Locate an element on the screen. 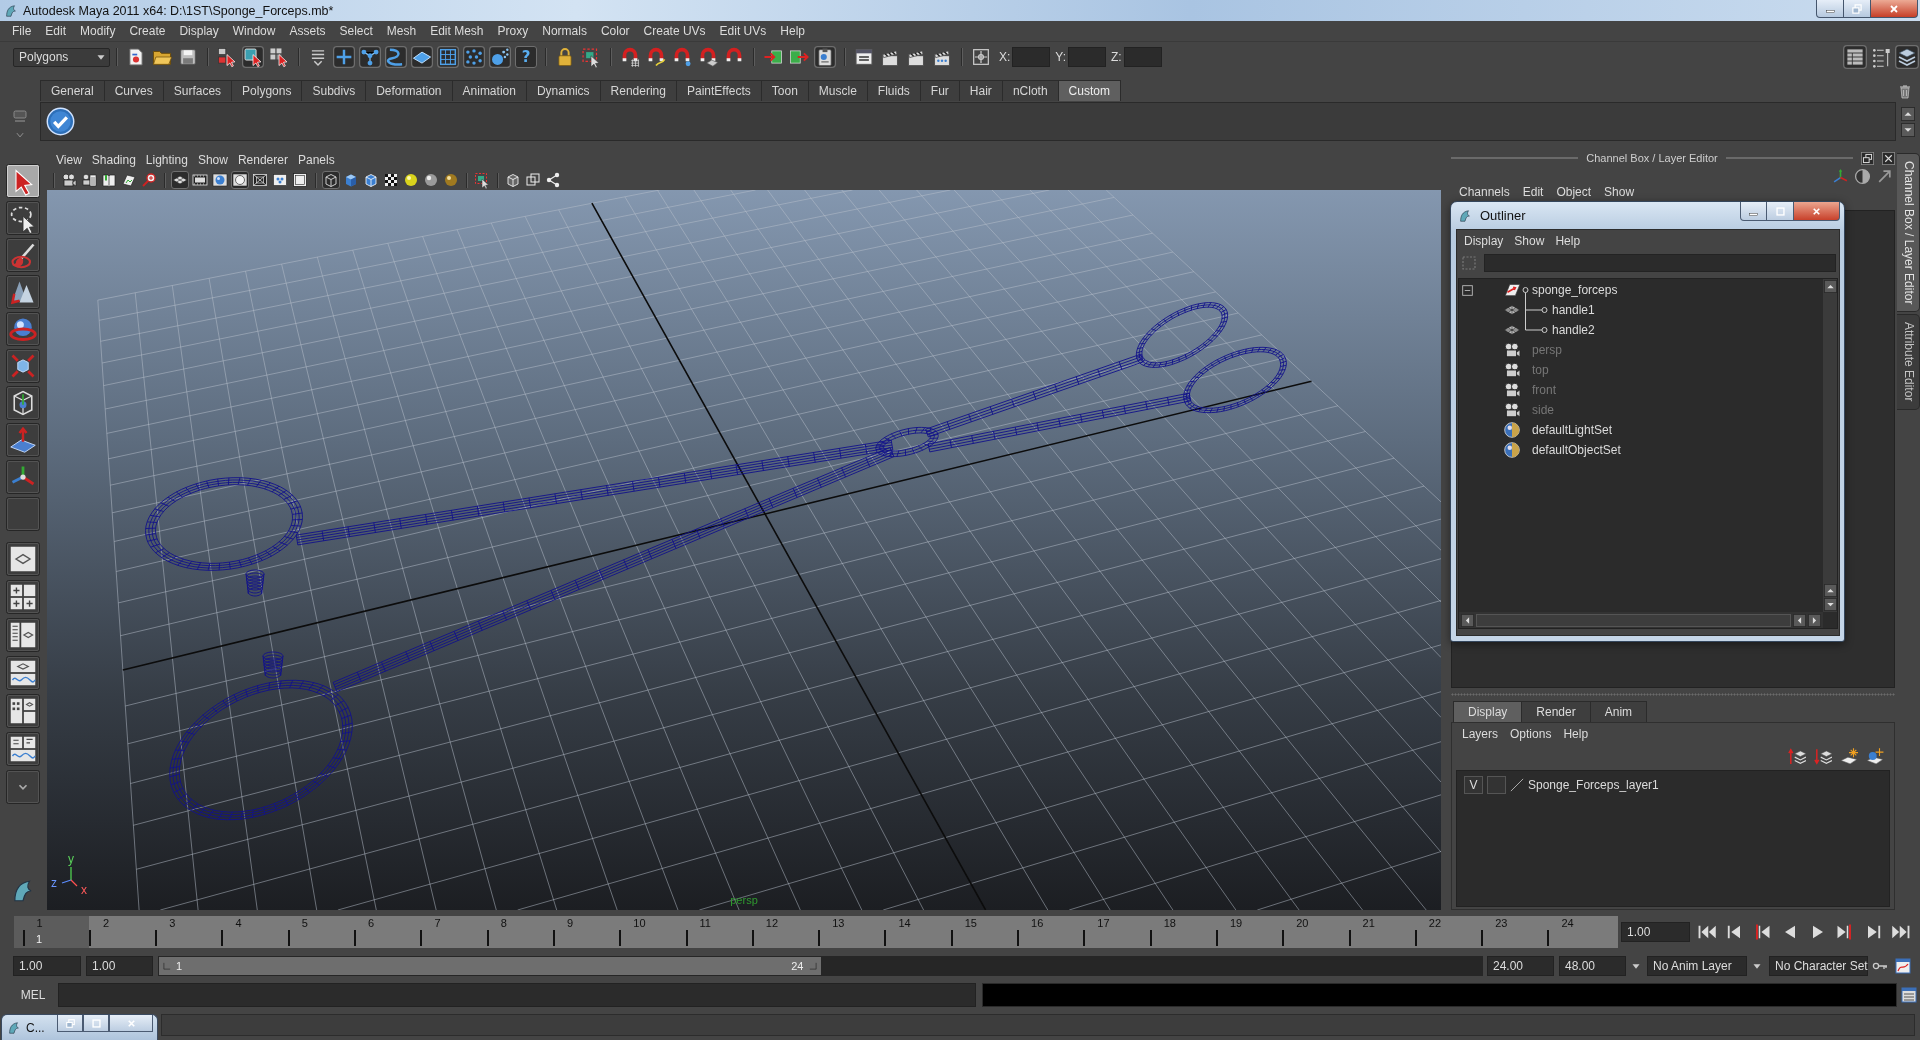 The width and height of the screenshot is (1920, 1040). dotted-square-icon is located at coordinates (1469, 263).